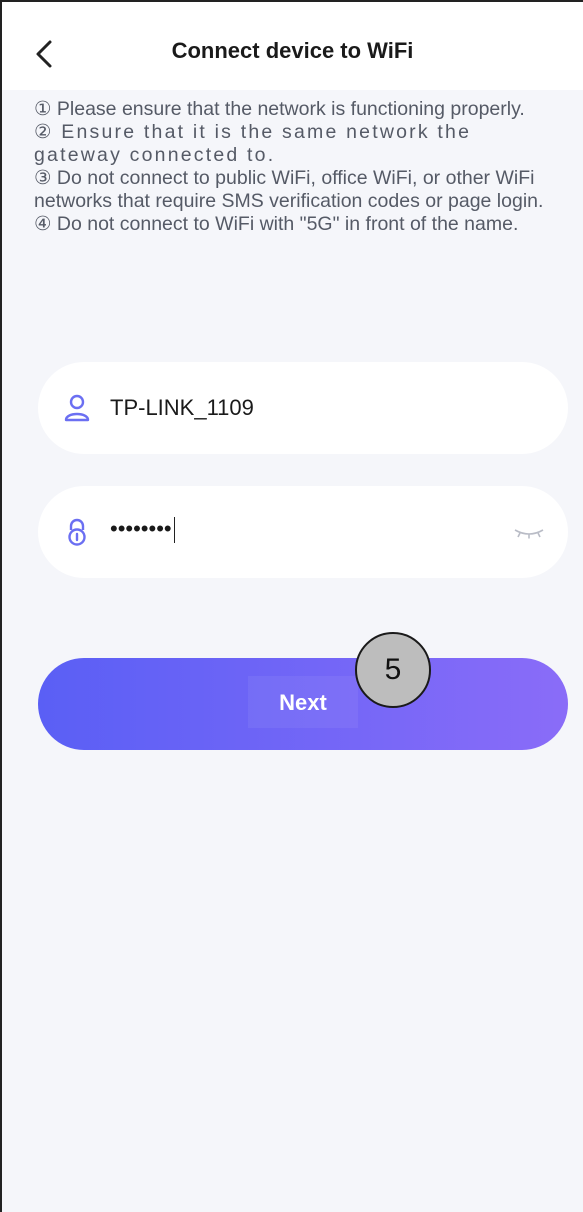 The width and height of the screenshot is (583, 1212). Describe the element at coordinates (292, 50) in the screenshot. I see `page-title: Connect device to WiFi` at that location.